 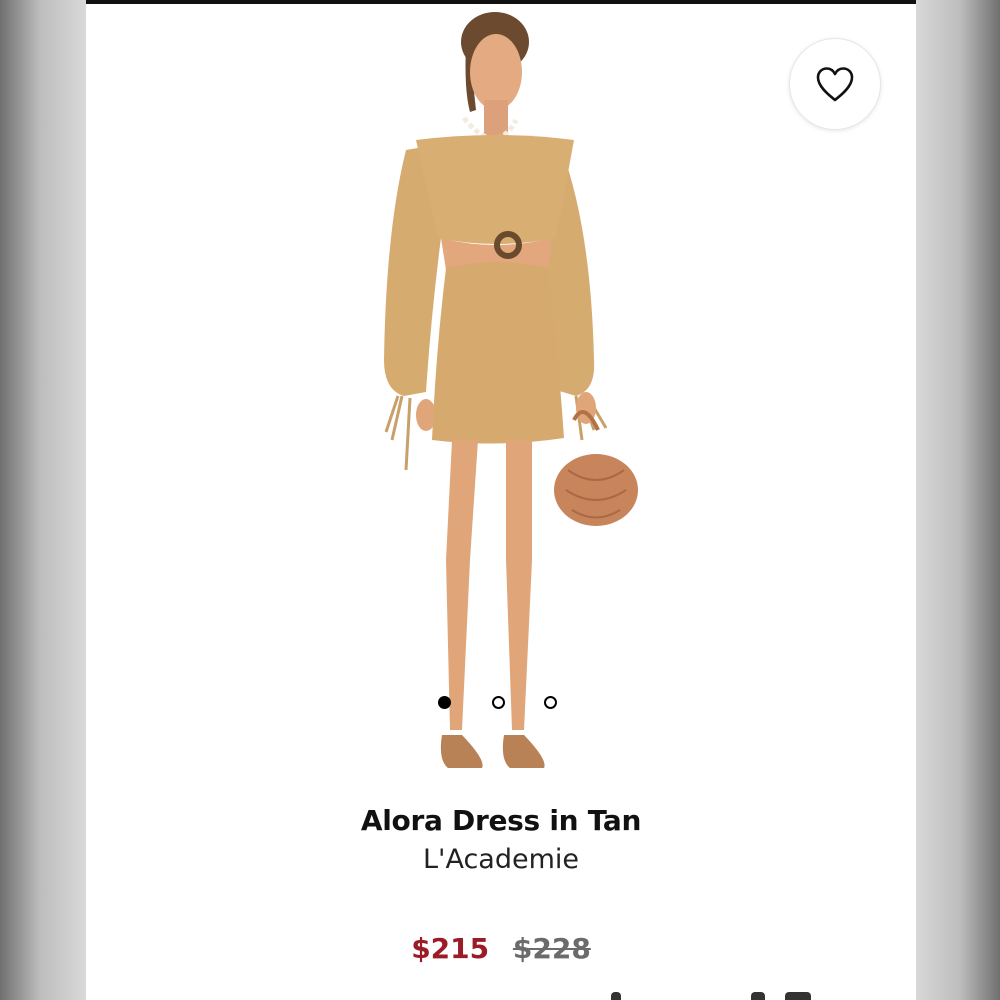 What do you see at coordinates (496, 72) in the screenshot?
I see `model-face` at bounding box center [496, 72].